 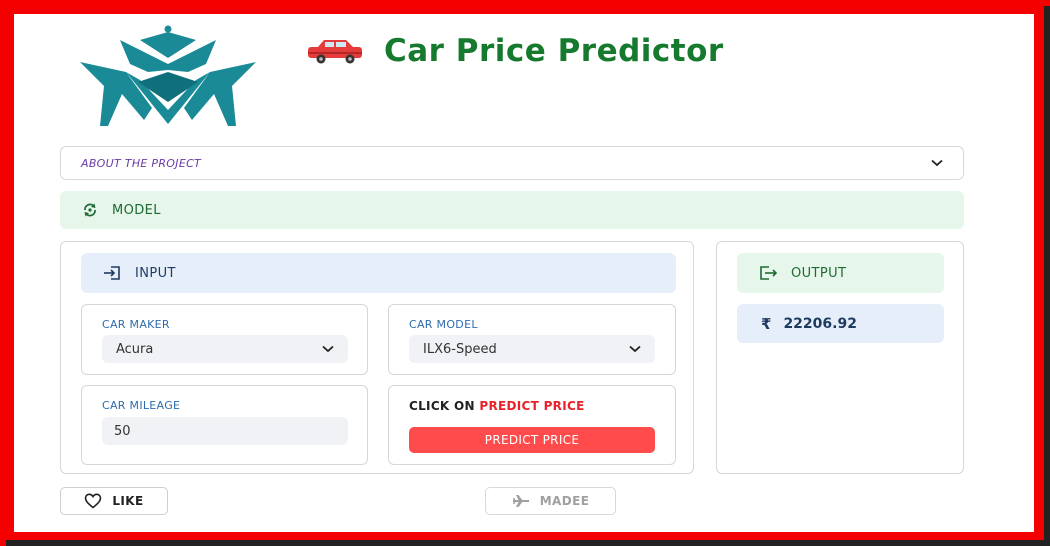 I want to click on car-model-value: ILX6-Speed, so click(x=460, y=349).